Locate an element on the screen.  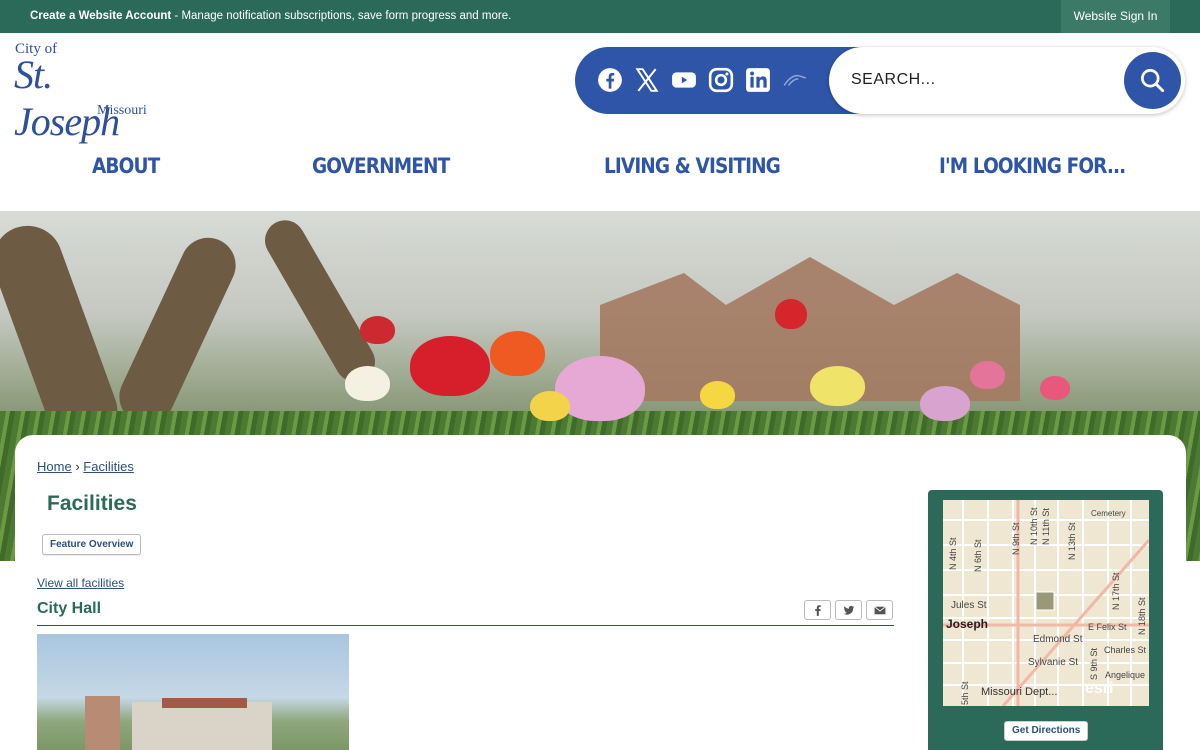
map-label: E Felix St is located at coordinates (1107, 627).